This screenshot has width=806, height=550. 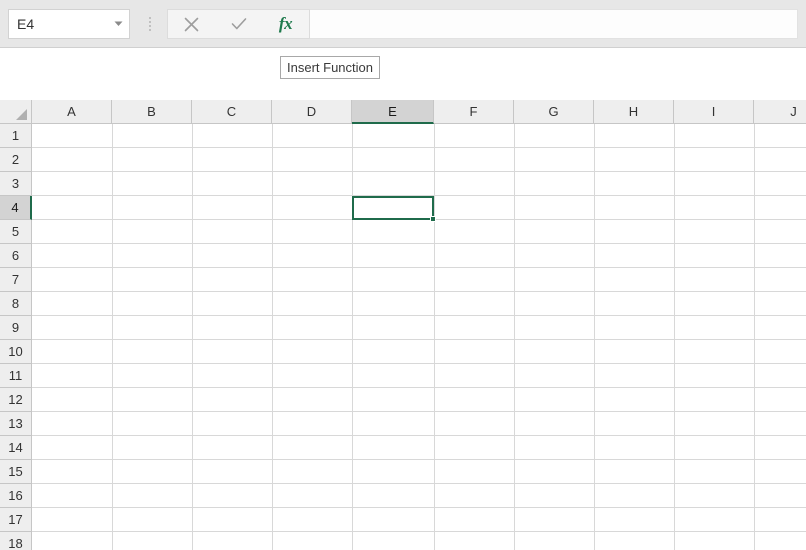 I want to click on active-cell-e4, so click(x=393, y=208).